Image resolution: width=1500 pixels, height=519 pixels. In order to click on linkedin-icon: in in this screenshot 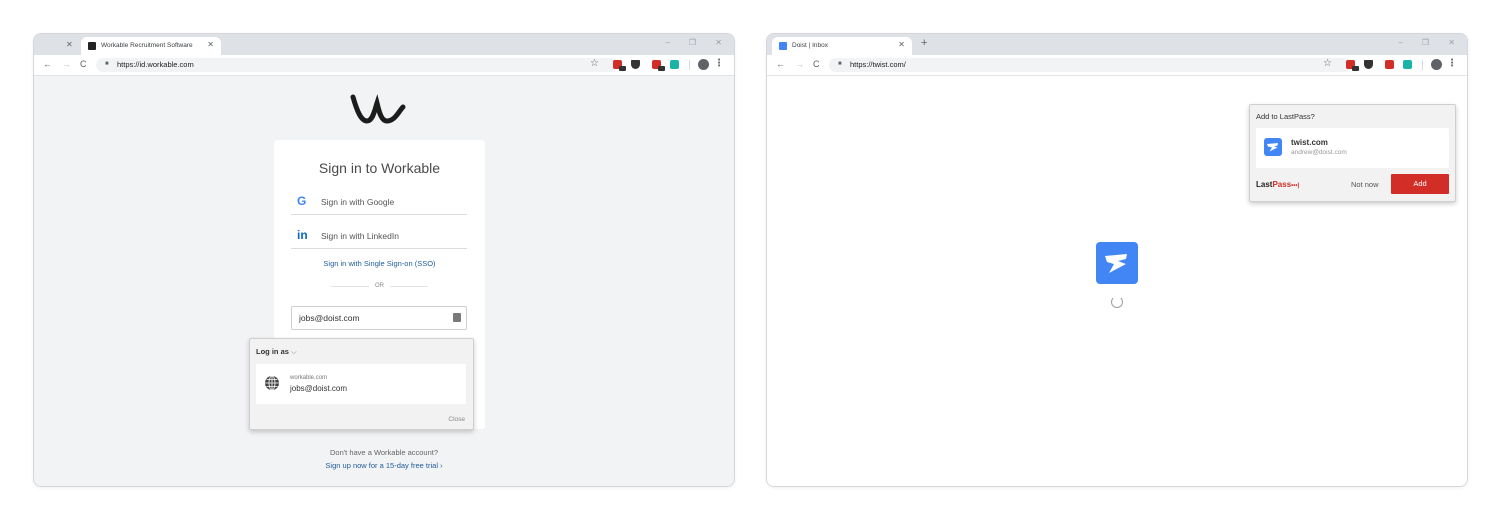, I will do `click(302, 235)`.